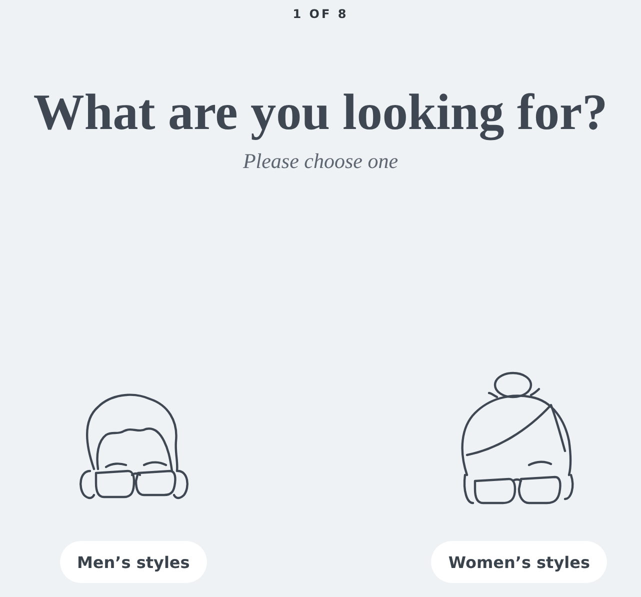 This screenshot has height=597, width=641. I want to click on page-subtitle: Please choose one, so click(320, 161).